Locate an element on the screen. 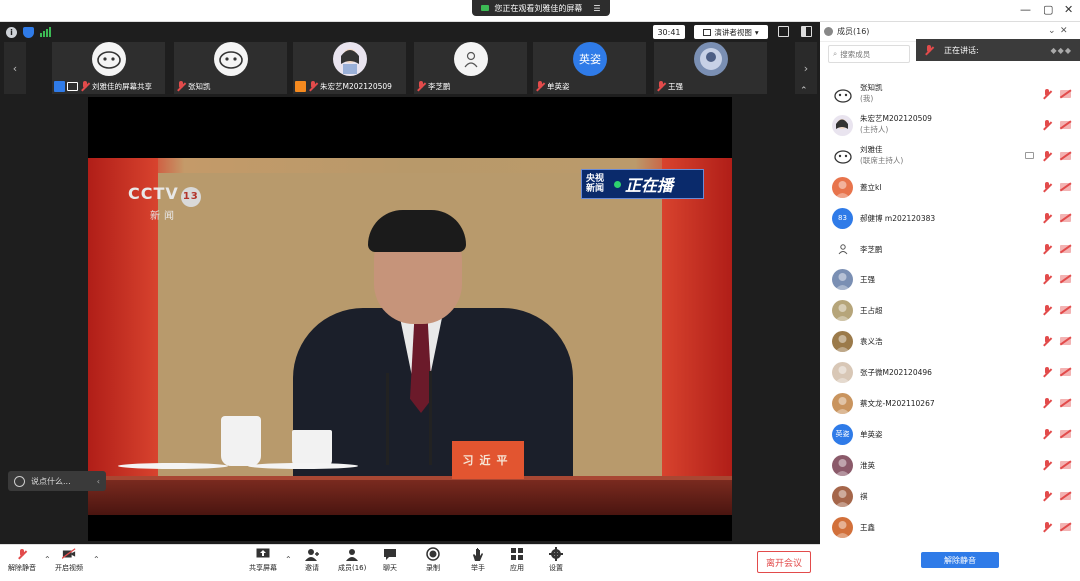 Image resolution: width=1080 pixels, height=581 pixels. view-mode-dropdown: 演讲者视图 ▾ is located at coordinates (731, 32).